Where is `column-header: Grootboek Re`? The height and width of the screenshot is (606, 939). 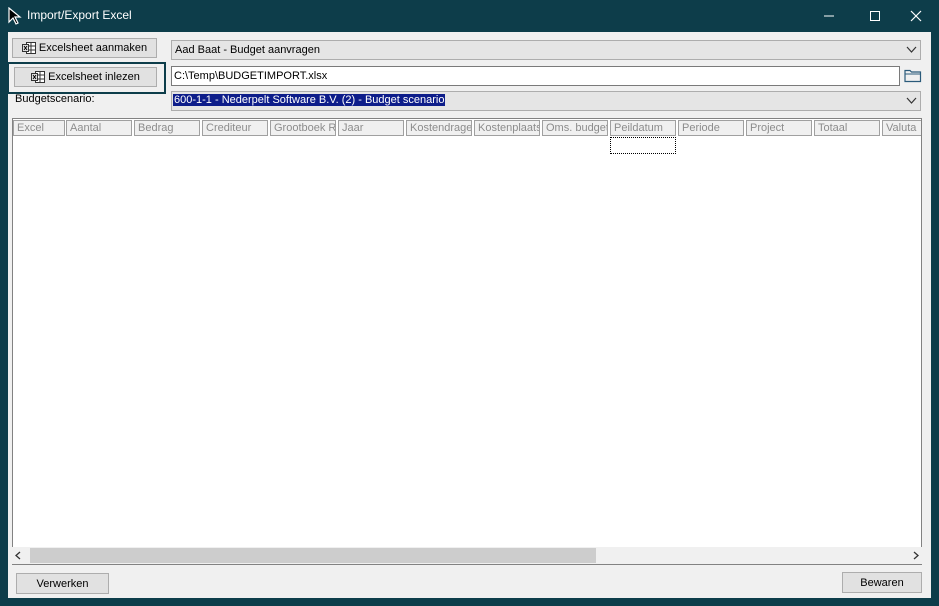 column-header: Grootboek Re is located at coordinates (303, 128).